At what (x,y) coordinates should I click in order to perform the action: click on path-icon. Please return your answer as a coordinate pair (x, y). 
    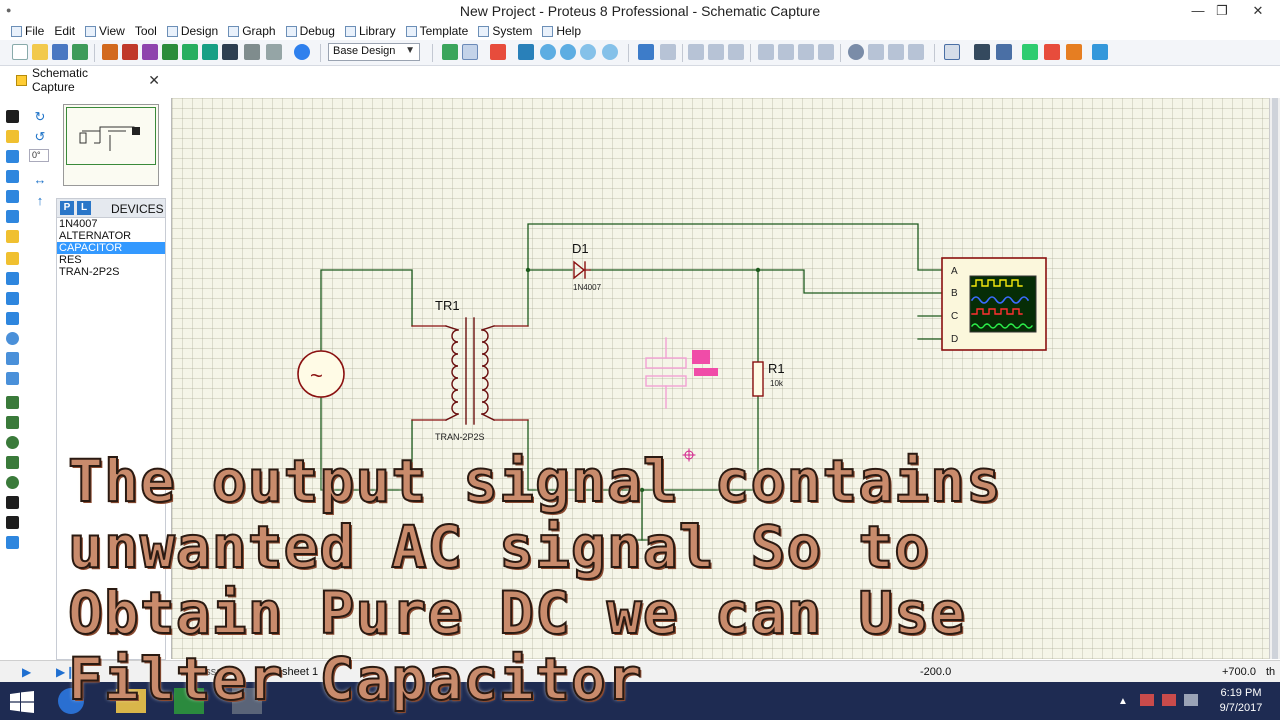
    Looking at the image, I should click on (12, 482).